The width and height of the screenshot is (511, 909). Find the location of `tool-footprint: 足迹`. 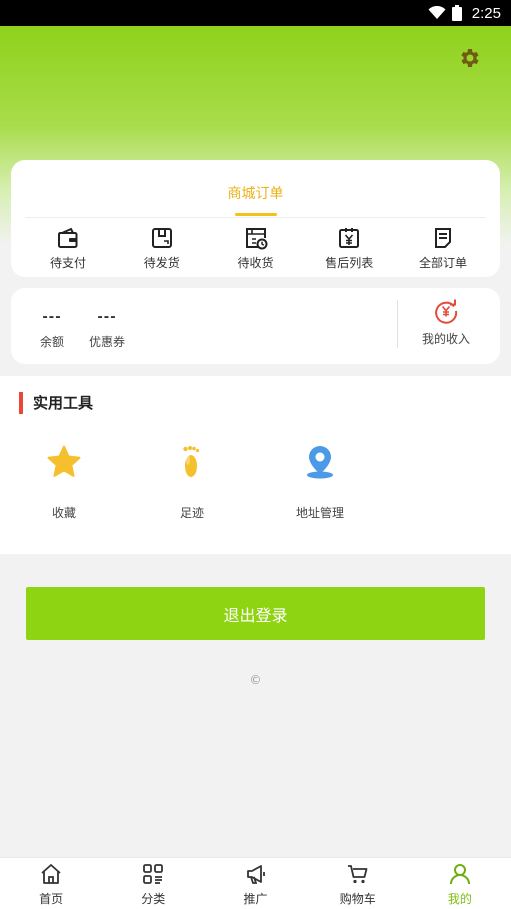

tool-footprint: 足迹 is located at coordinates (192, 482).